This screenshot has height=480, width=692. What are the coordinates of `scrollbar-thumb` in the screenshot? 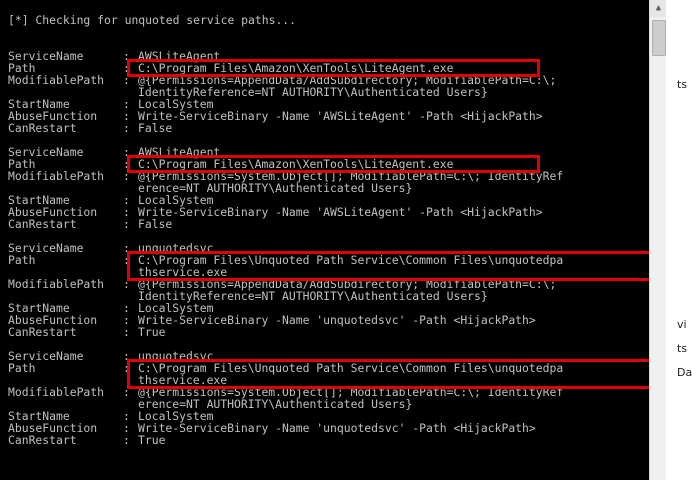 It's located at (659, 38).